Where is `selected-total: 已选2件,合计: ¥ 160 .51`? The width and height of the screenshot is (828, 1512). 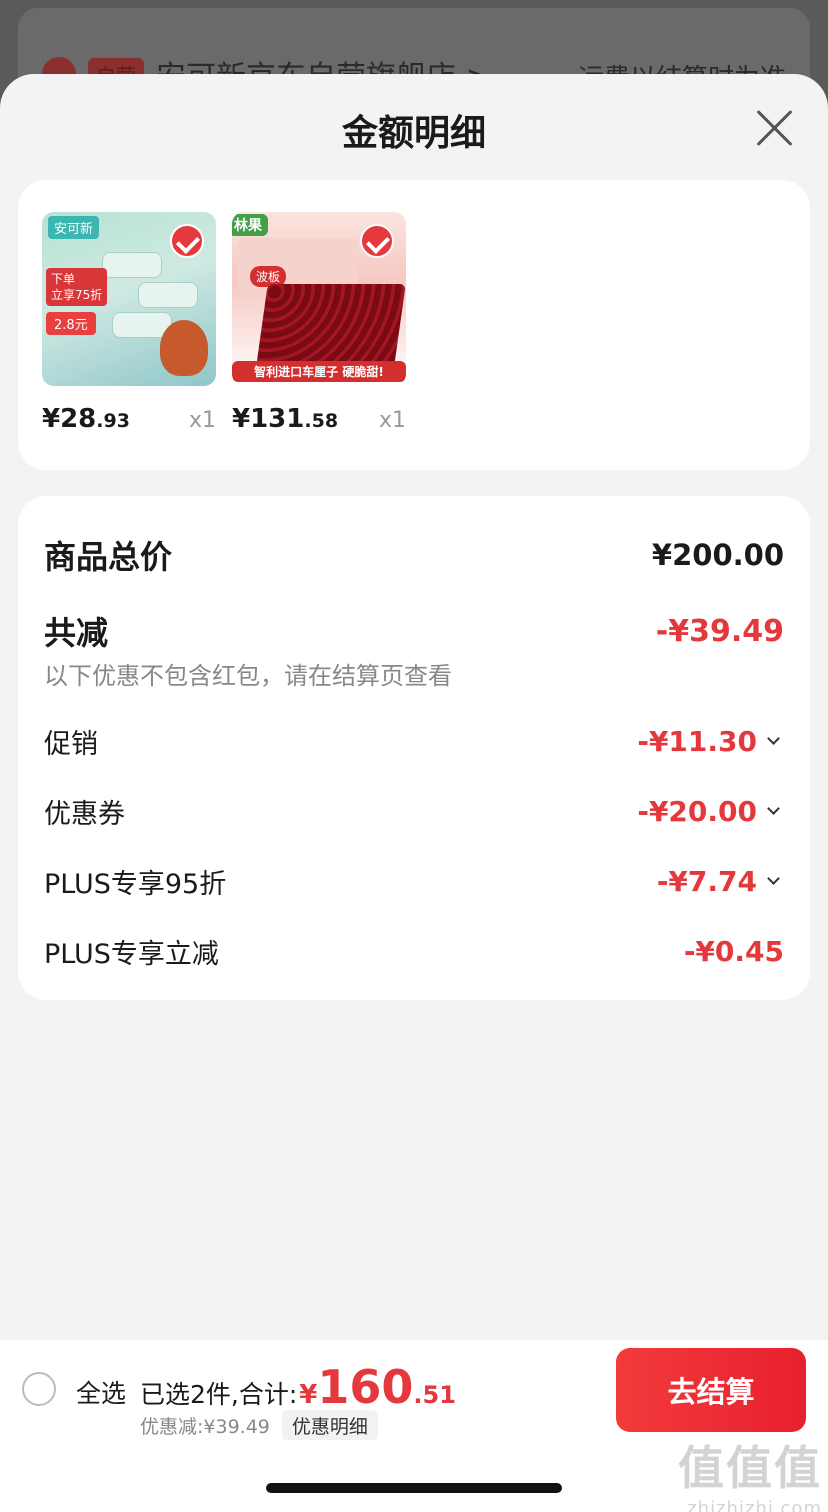
selected-total: 已选2件,合计: ¥ 160 .51 is located at coordinates (298, 1387).